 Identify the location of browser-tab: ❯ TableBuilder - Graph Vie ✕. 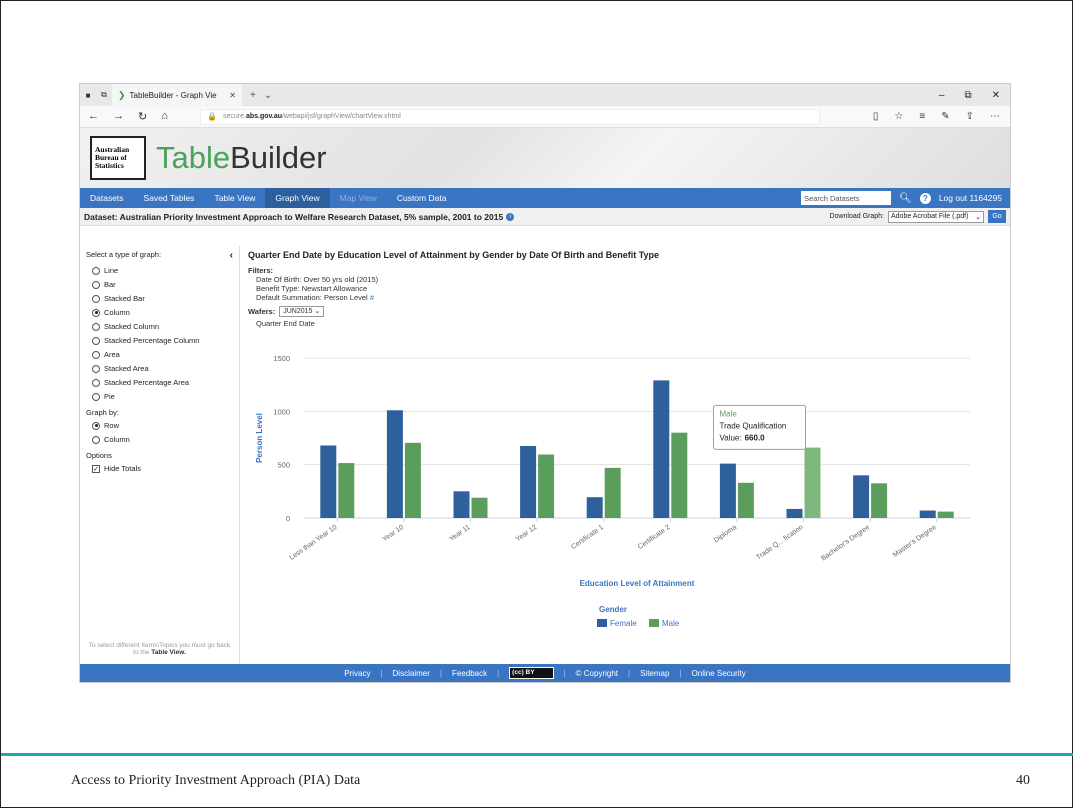
(177, 95).